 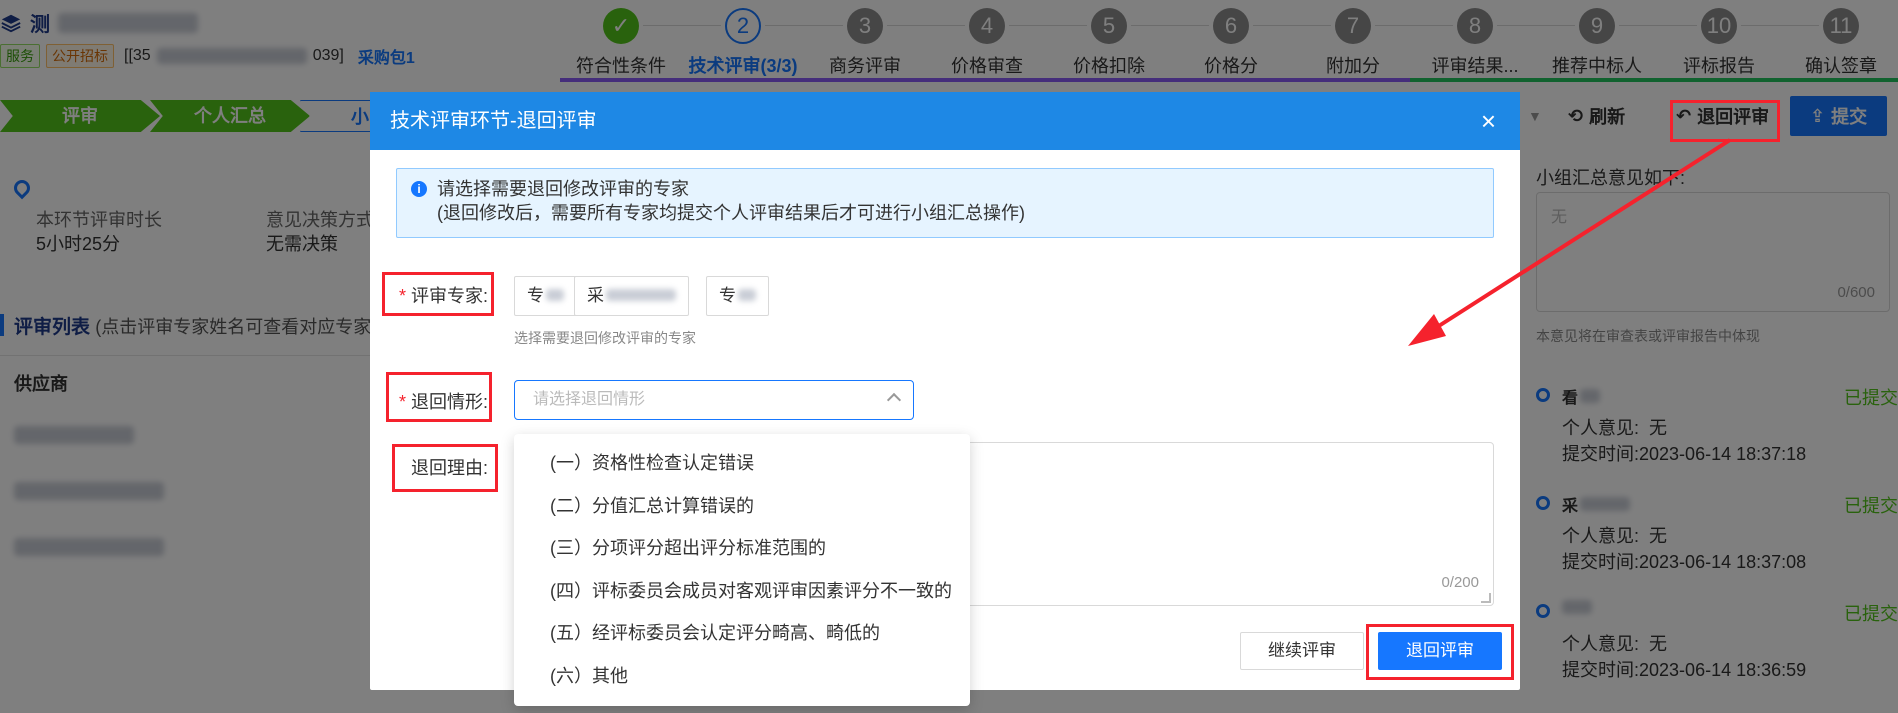 What do you see at coordinates (589, 399) in the screenshot?
I see `situation-placeholder: 请选择退回情形` at bounding box center [589, 399].